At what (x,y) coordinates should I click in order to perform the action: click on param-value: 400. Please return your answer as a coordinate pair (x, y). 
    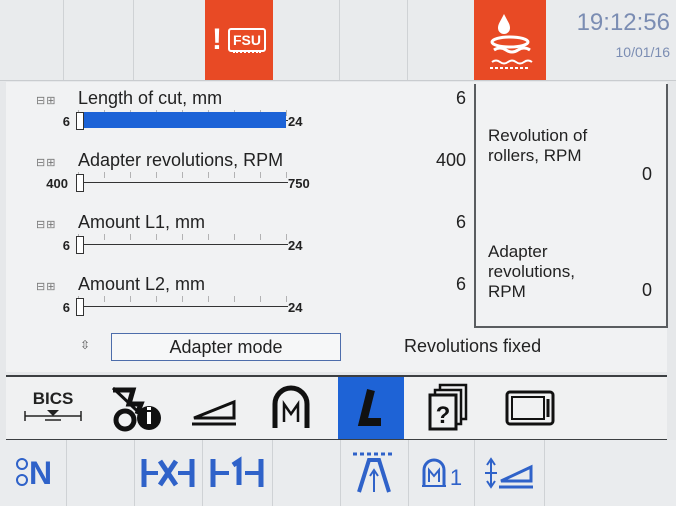
    Looking at the image, I should click on (450, 160).